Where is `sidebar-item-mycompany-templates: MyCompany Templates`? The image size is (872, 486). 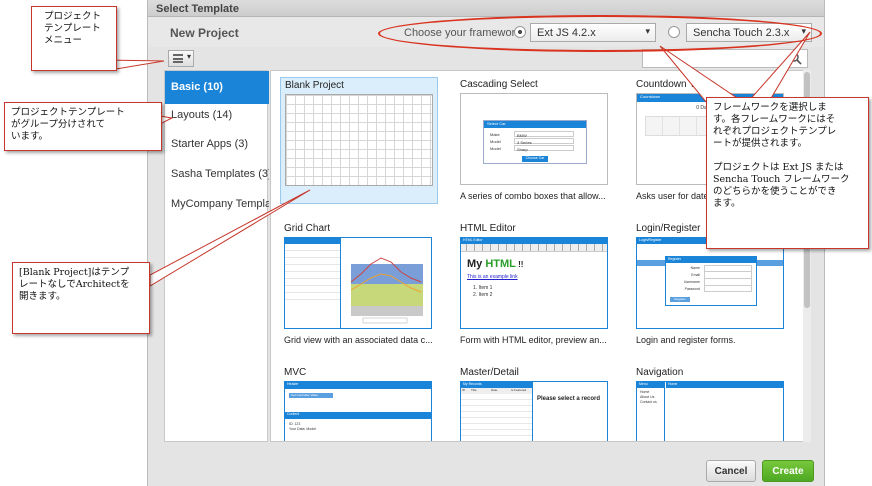 sidebar-item-mycompany-templates: MyCompany Templates is located at coordinates (217, 204).